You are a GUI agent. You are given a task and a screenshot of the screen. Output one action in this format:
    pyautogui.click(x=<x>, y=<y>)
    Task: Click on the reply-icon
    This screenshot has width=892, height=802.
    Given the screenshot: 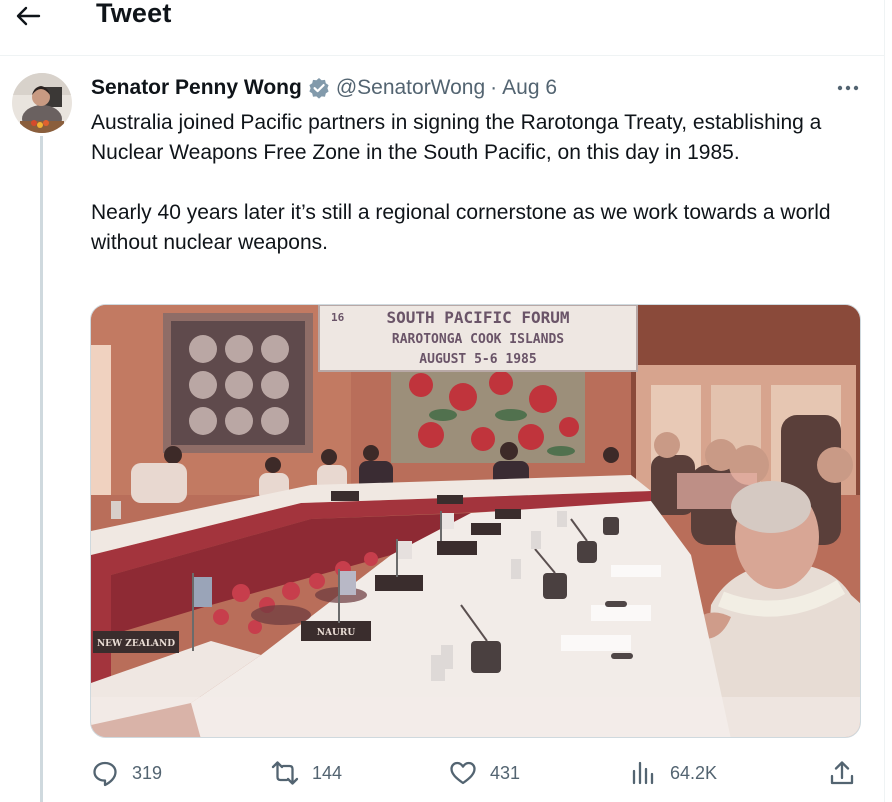 What is the action you would take?
    pyautogui.click(x=105, y=774)
    